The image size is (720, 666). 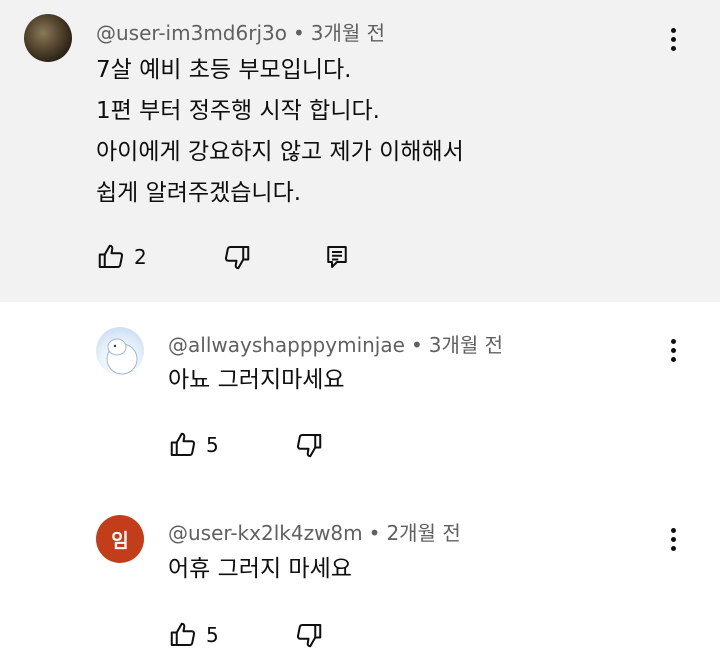 What do you see at coordinates (125, 257) in the screenshot?
I see `like-button: 2` at bounding box center [125, 257].